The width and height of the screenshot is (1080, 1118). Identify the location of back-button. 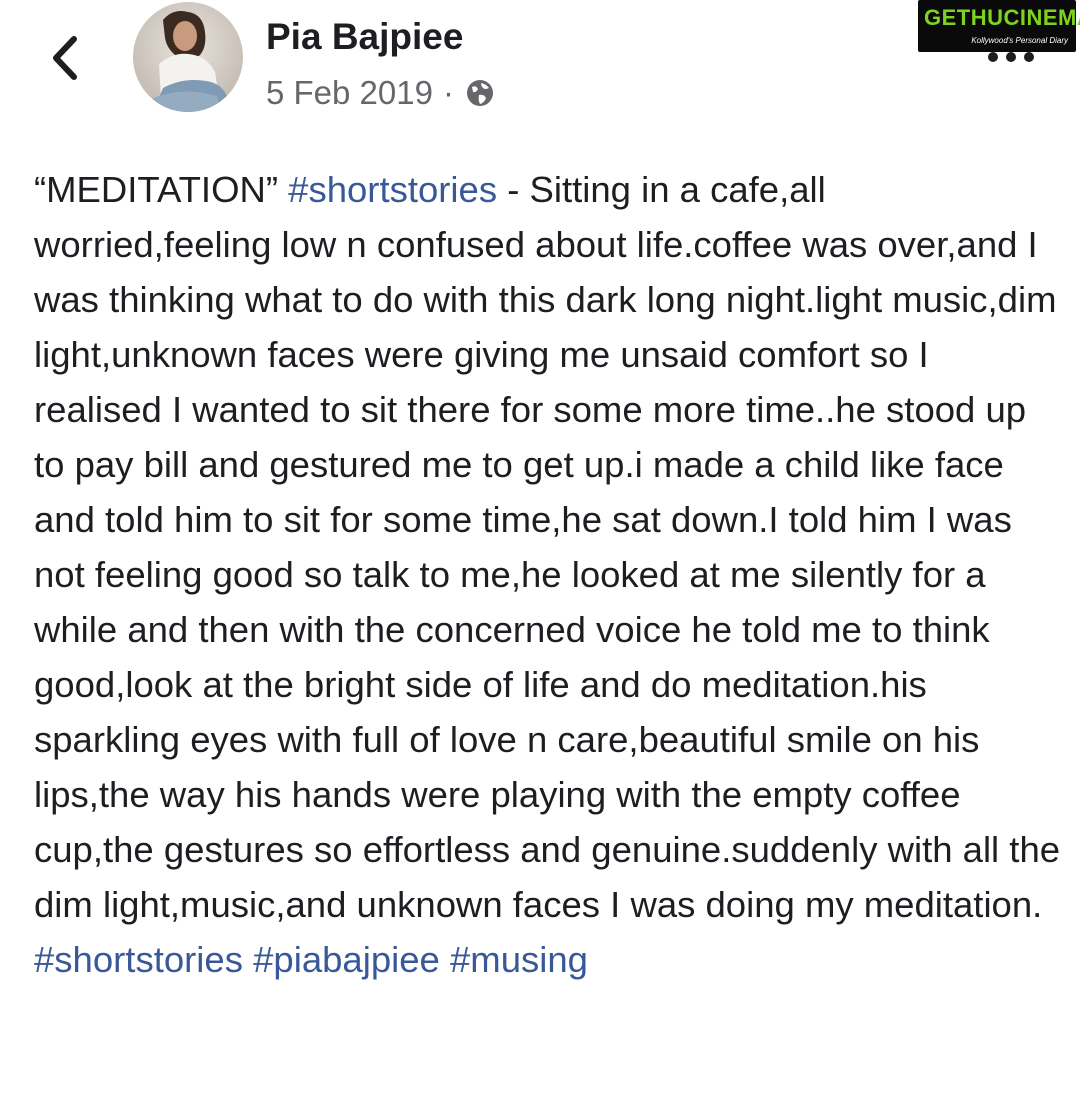
(65, 58).